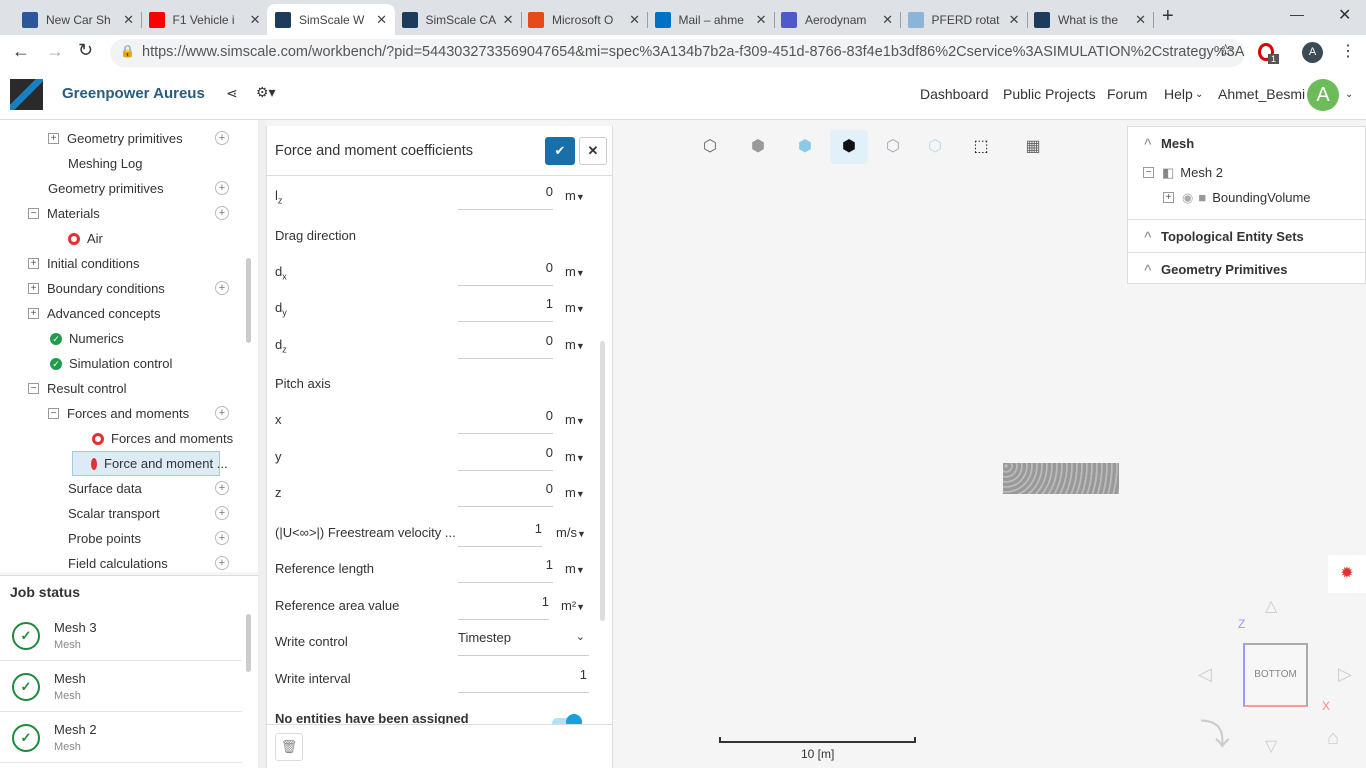  What do you see at coordinates (77, 388) in the screenshot?
I see `tree-item: − Result control` at bounding box center [77, 388].